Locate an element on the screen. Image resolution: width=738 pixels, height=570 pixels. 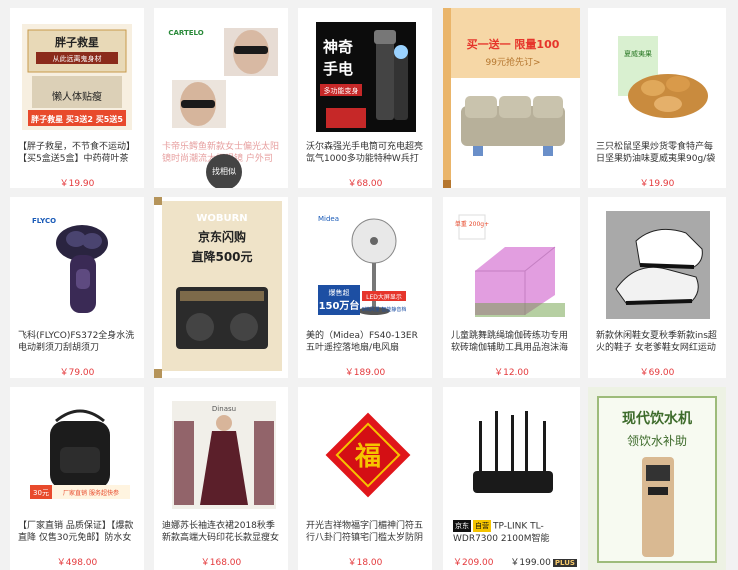
promo-line1: WOBURN is located at coordinates (221, 218).